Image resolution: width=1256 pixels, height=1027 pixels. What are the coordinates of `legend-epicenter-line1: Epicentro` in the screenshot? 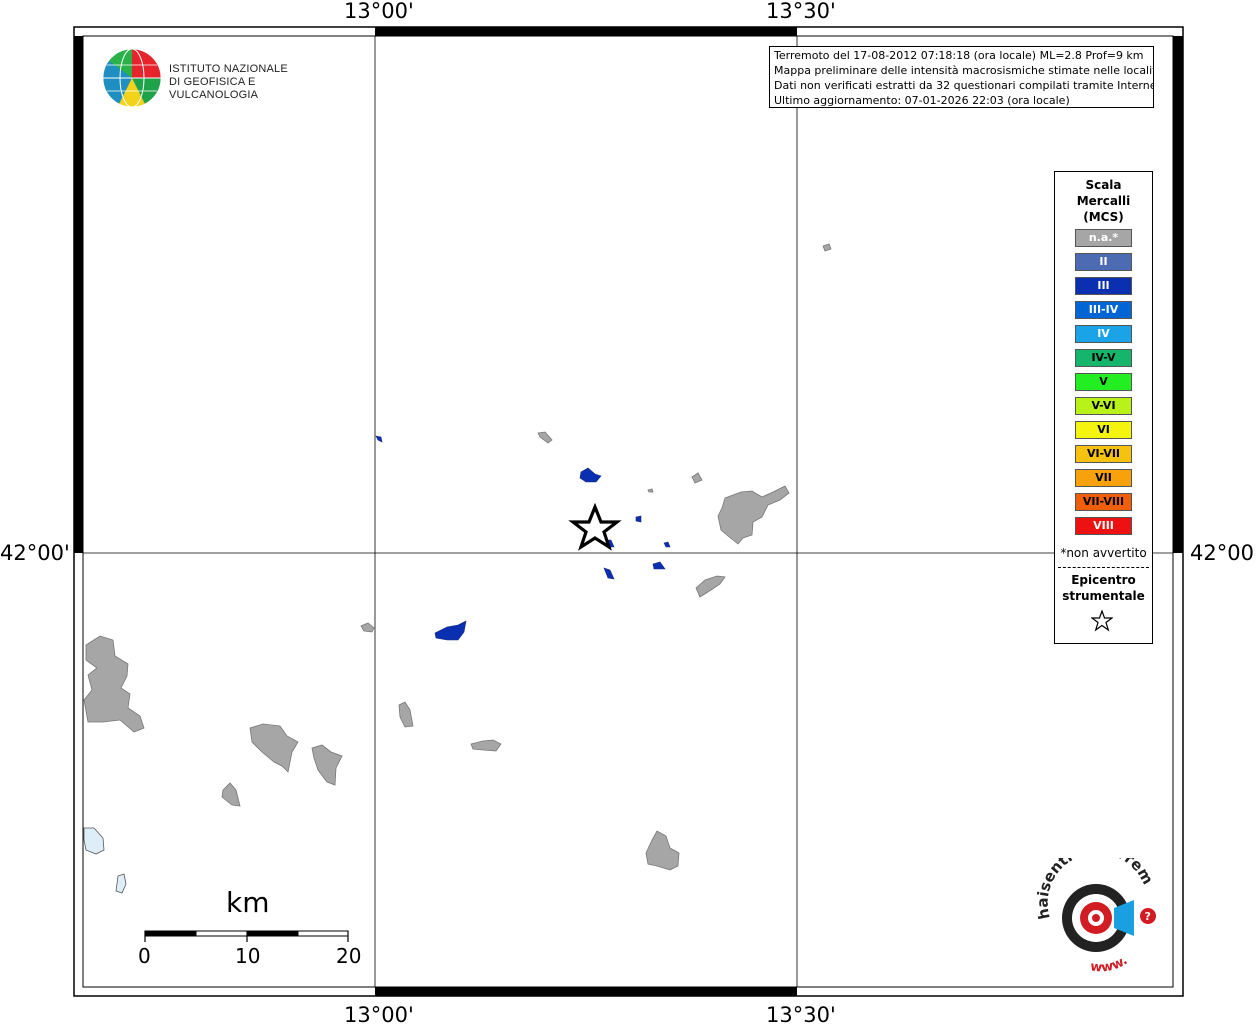 It's located at (1103, 580).